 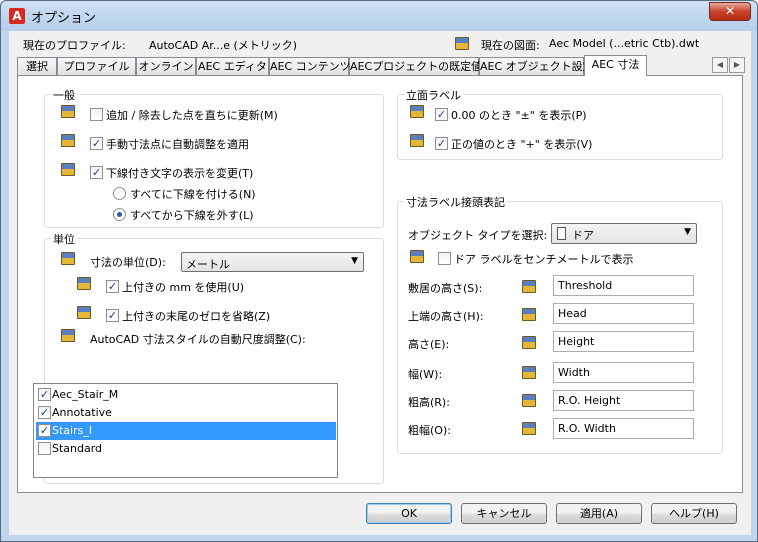 What do you see at coordinates (180, 173) in the screenshot?
I see `underline-text-label: 下線付き文字の表示を変更(T)` at bounding box center [180, 173].